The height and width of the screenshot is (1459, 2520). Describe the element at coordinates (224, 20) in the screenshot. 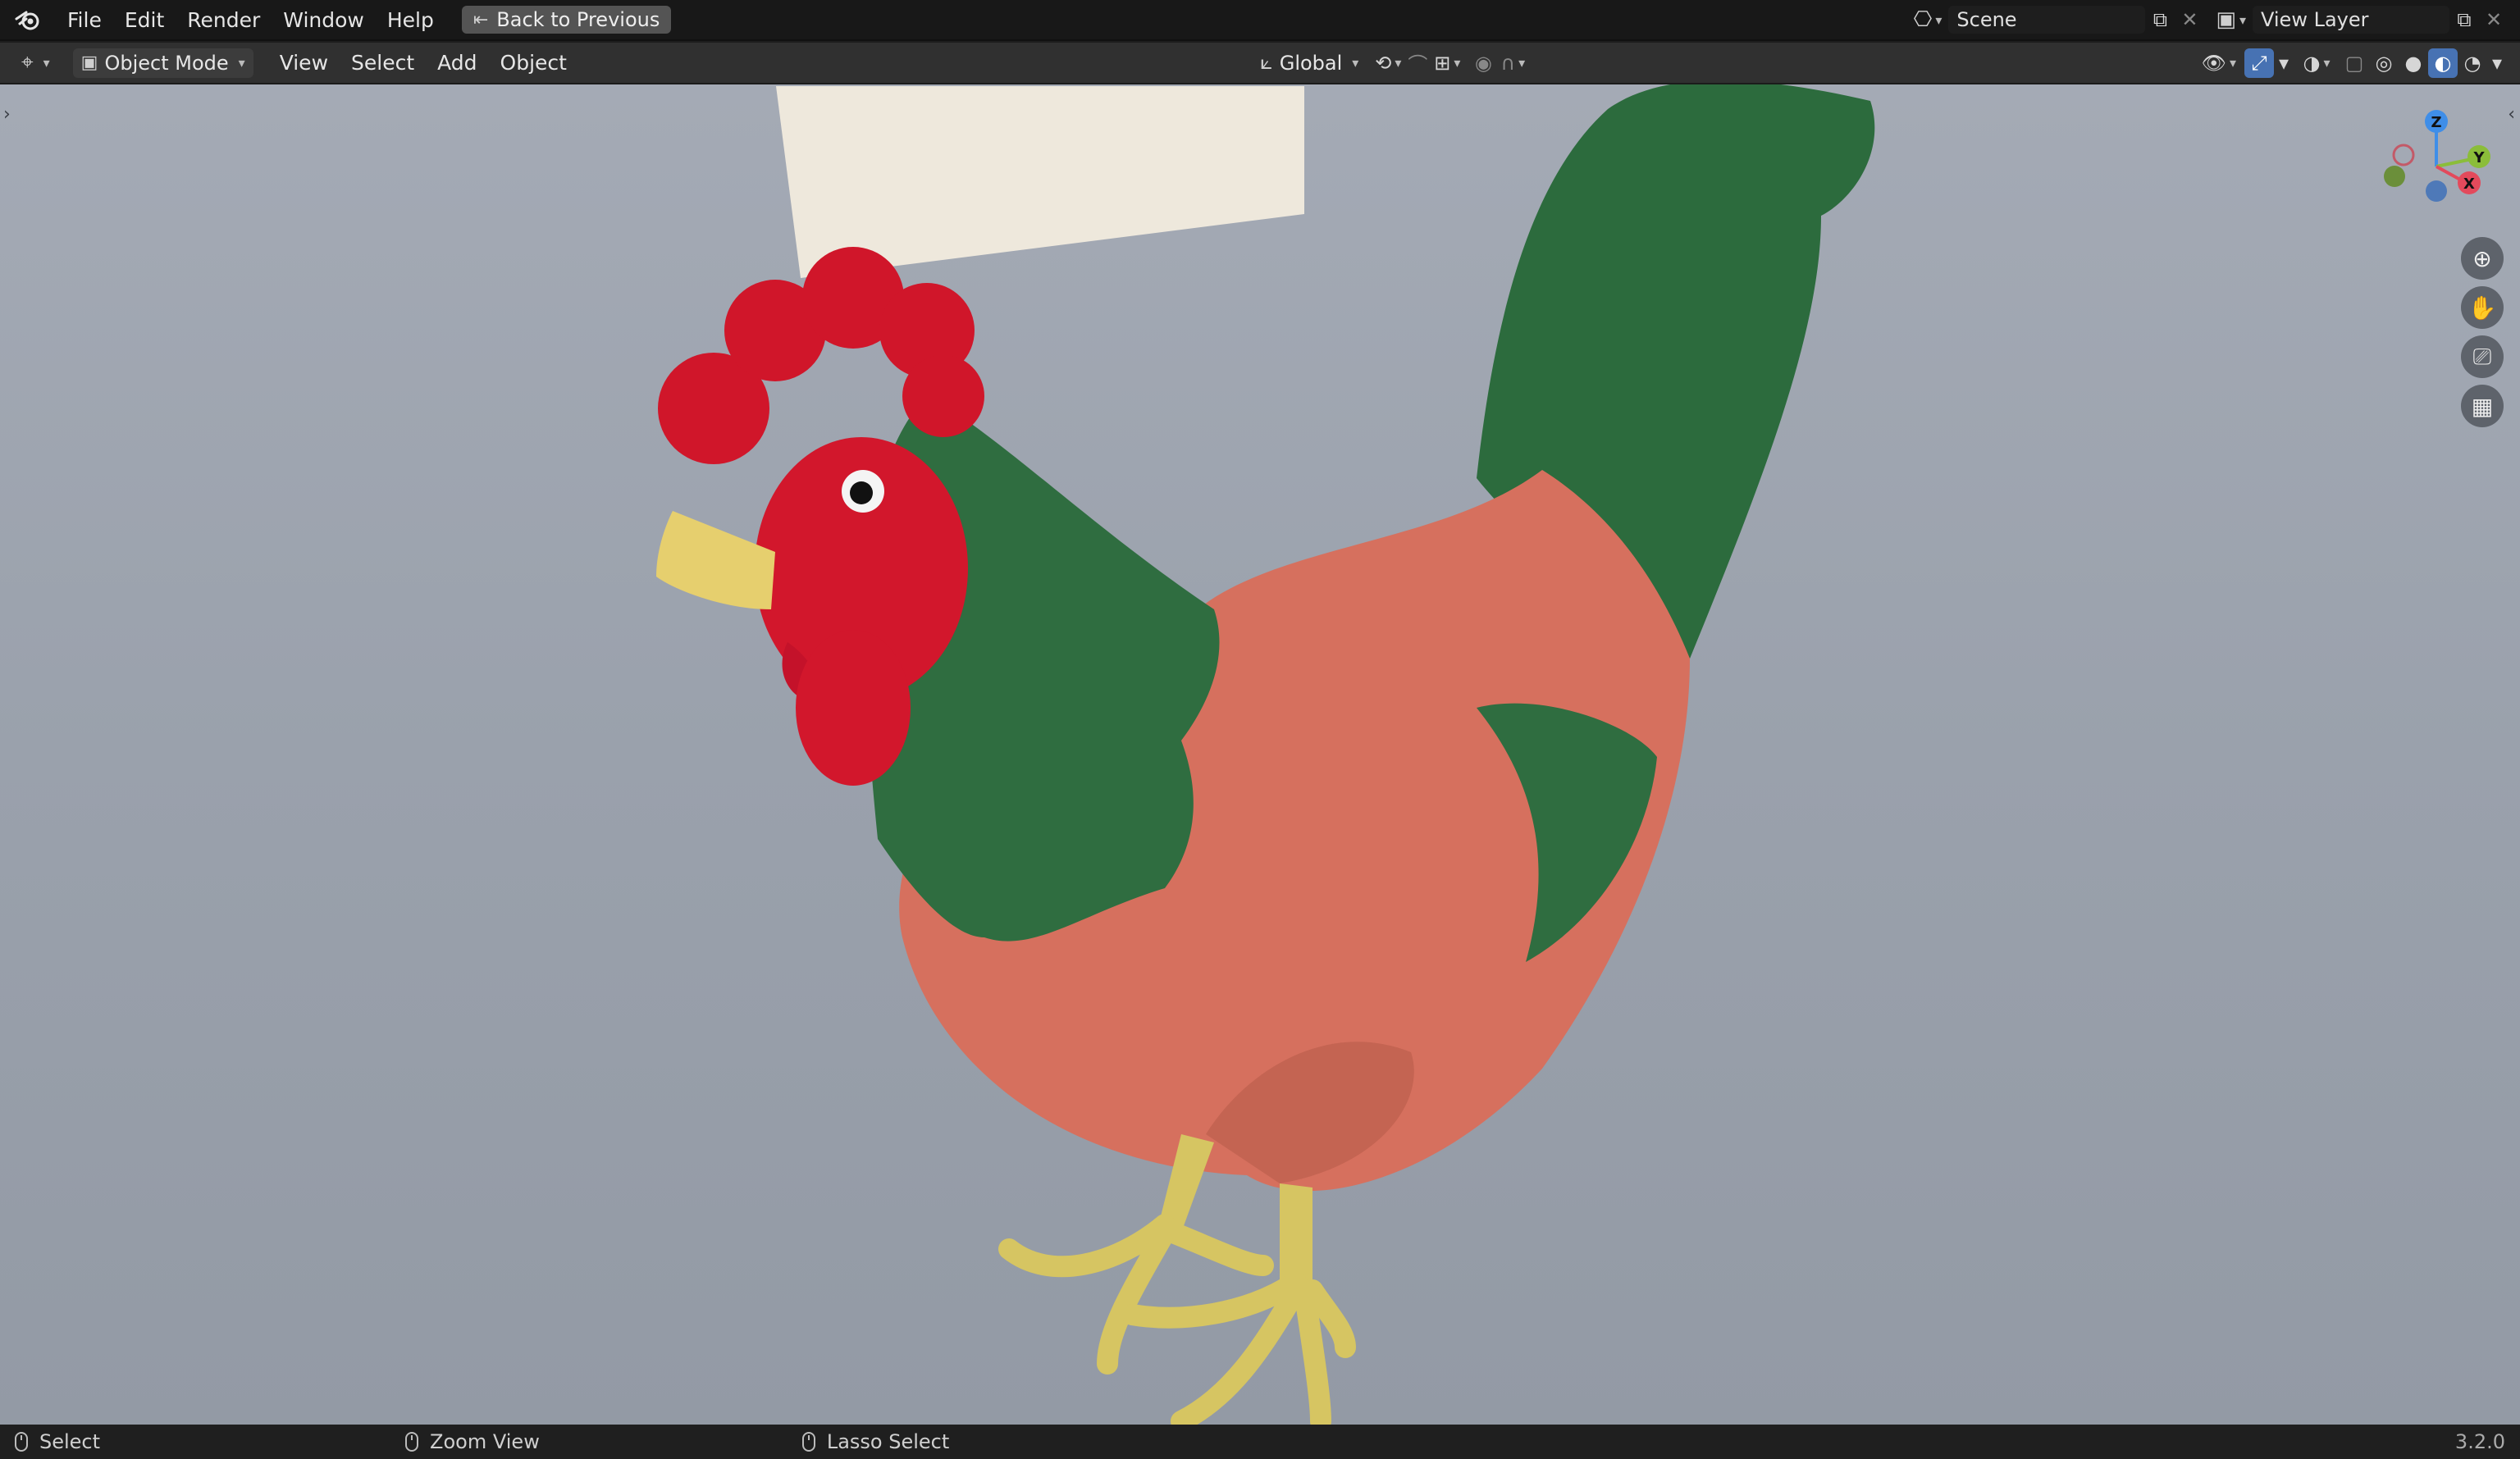

I see `menu-render: Render` at that location.